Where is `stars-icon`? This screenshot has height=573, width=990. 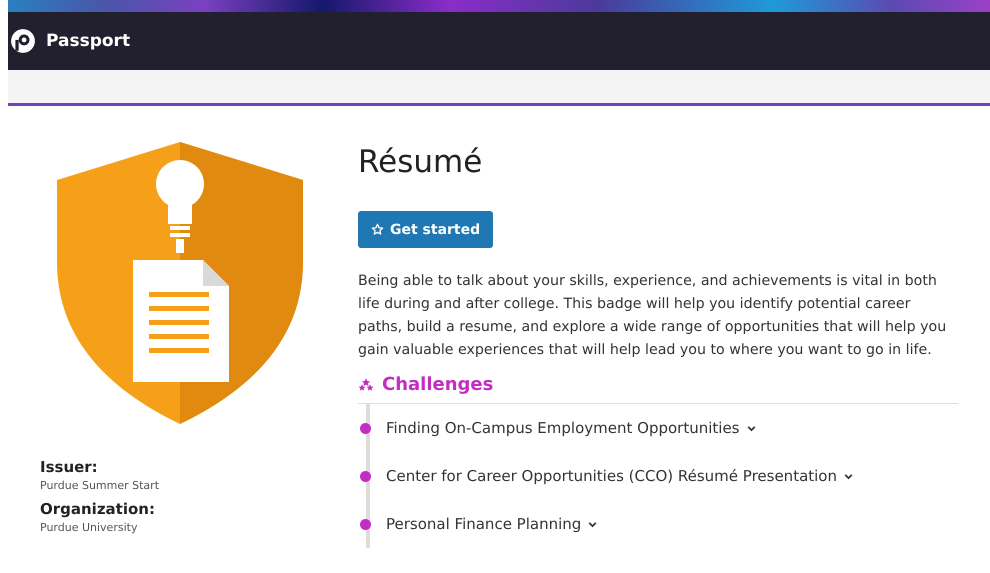
stars-icon is located at coordinates (366, 385).